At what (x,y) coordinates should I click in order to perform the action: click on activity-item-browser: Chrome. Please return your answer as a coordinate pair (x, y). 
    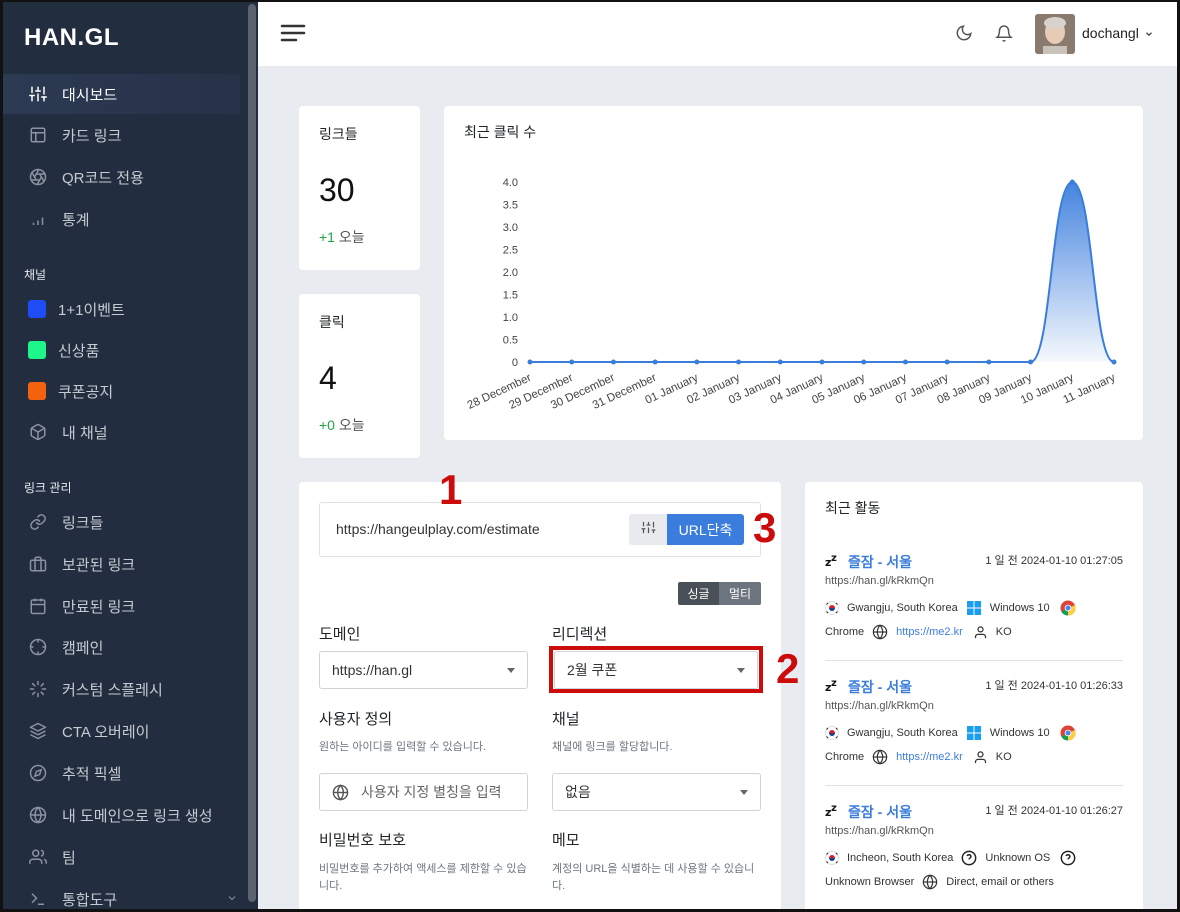
    Looking at the image, I should click on (845, 757).